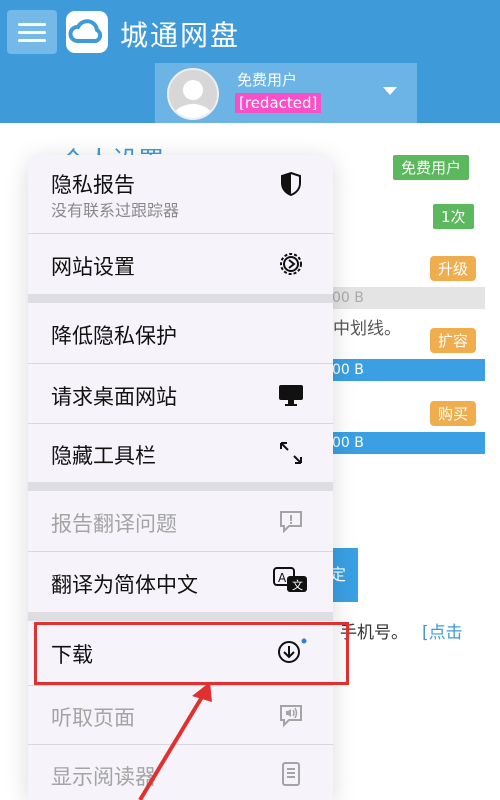 The width and height of the screenshot is (500, 800). What do you see at coordinates (93, 267) in the screenshot?
I see `menu-item-label: 网站设置` at bounding box center [93, 267].